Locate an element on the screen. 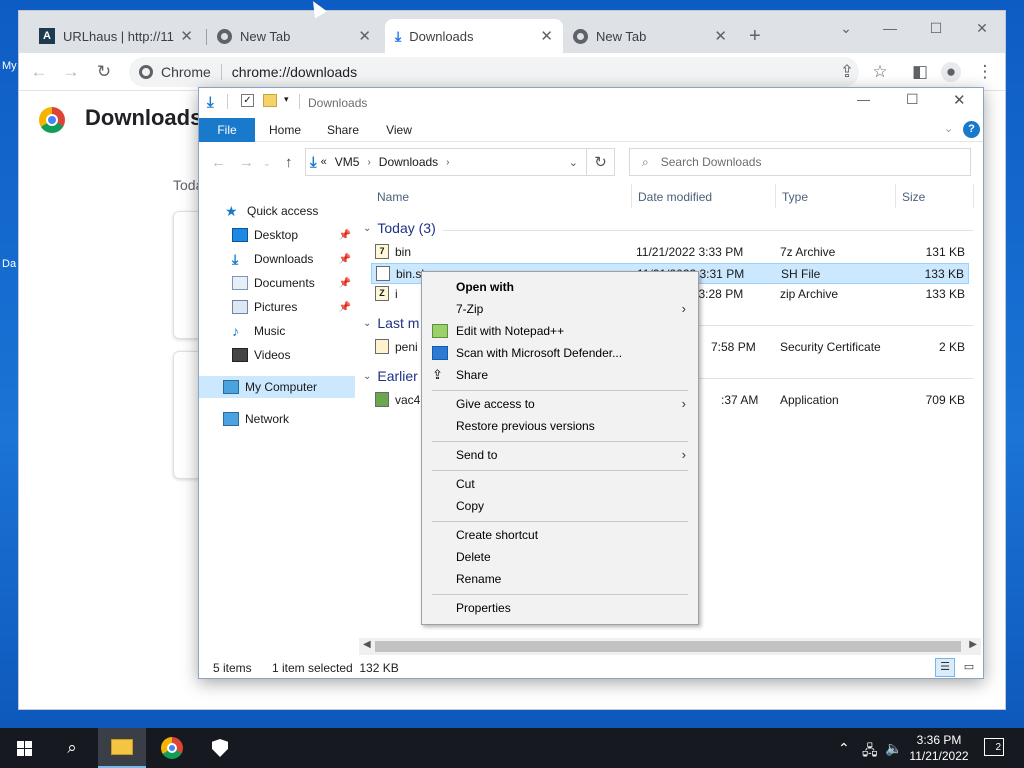 This screenshot has height=768, width=1024. new-tab-button: + is located at coordinates (755, 36).